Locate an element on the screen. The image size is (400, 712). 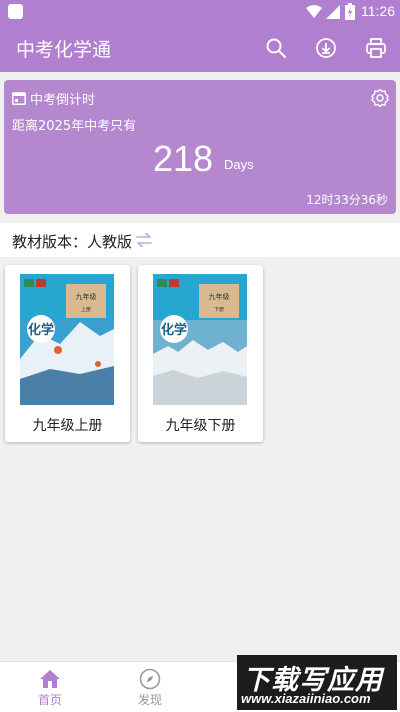
watermark-url: www.xiazaiiniao.com is located at coordinates (306, 698).